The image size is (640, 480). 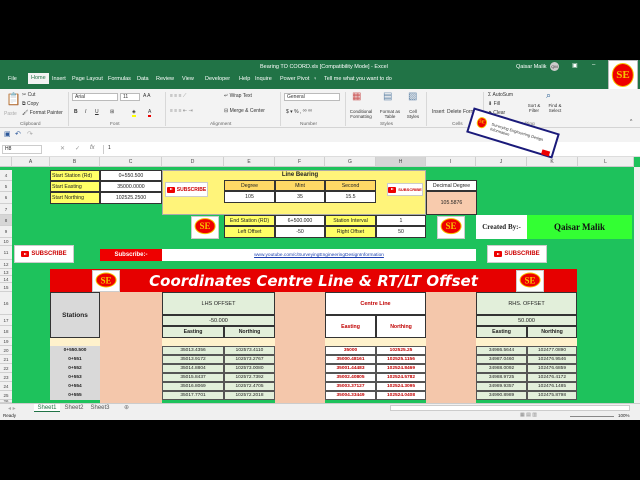 I want to click on borders-button: ⊞, so click(x=112, y=112).